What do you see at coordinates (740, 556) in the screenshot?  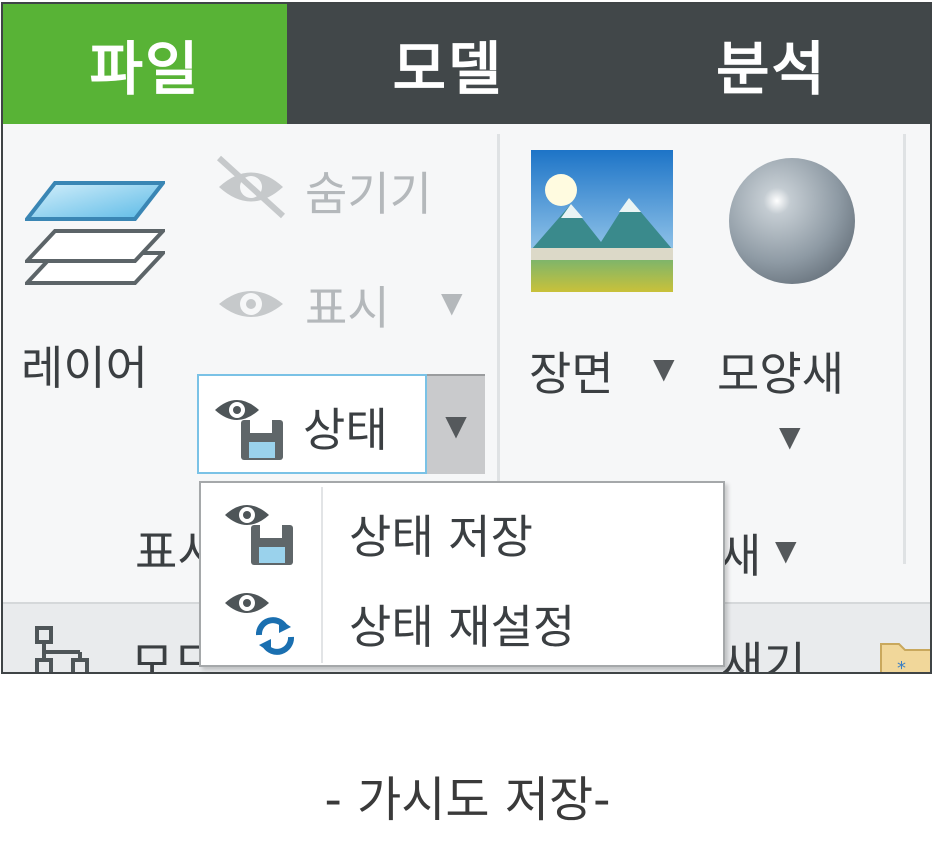 I see `appearance-group-label: 새` at bounding box center [740, 556].